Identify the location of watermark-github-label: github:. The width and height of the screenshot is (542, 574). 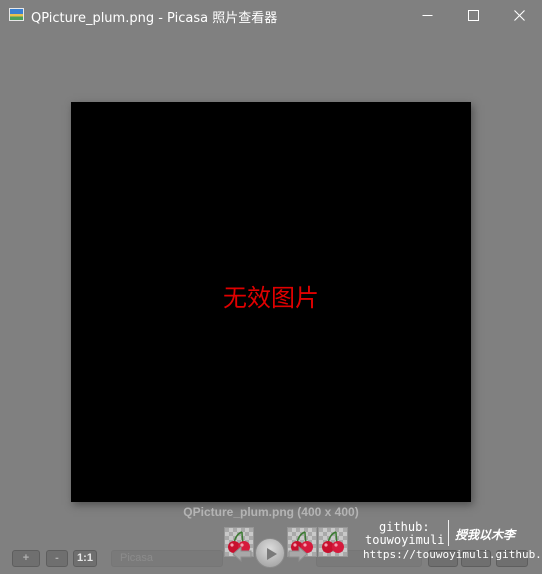
(404, 527).